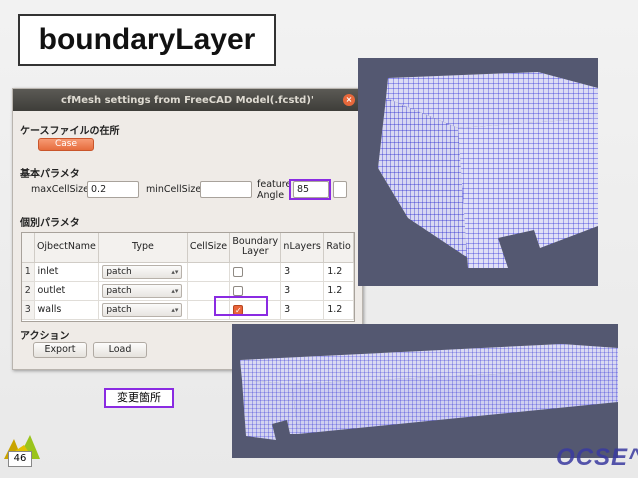 This screenshot has height=478, width=638. Describe the element at coordinates (241, 306) in the screenshot. I see `boundary-layer-highlight` at that location.